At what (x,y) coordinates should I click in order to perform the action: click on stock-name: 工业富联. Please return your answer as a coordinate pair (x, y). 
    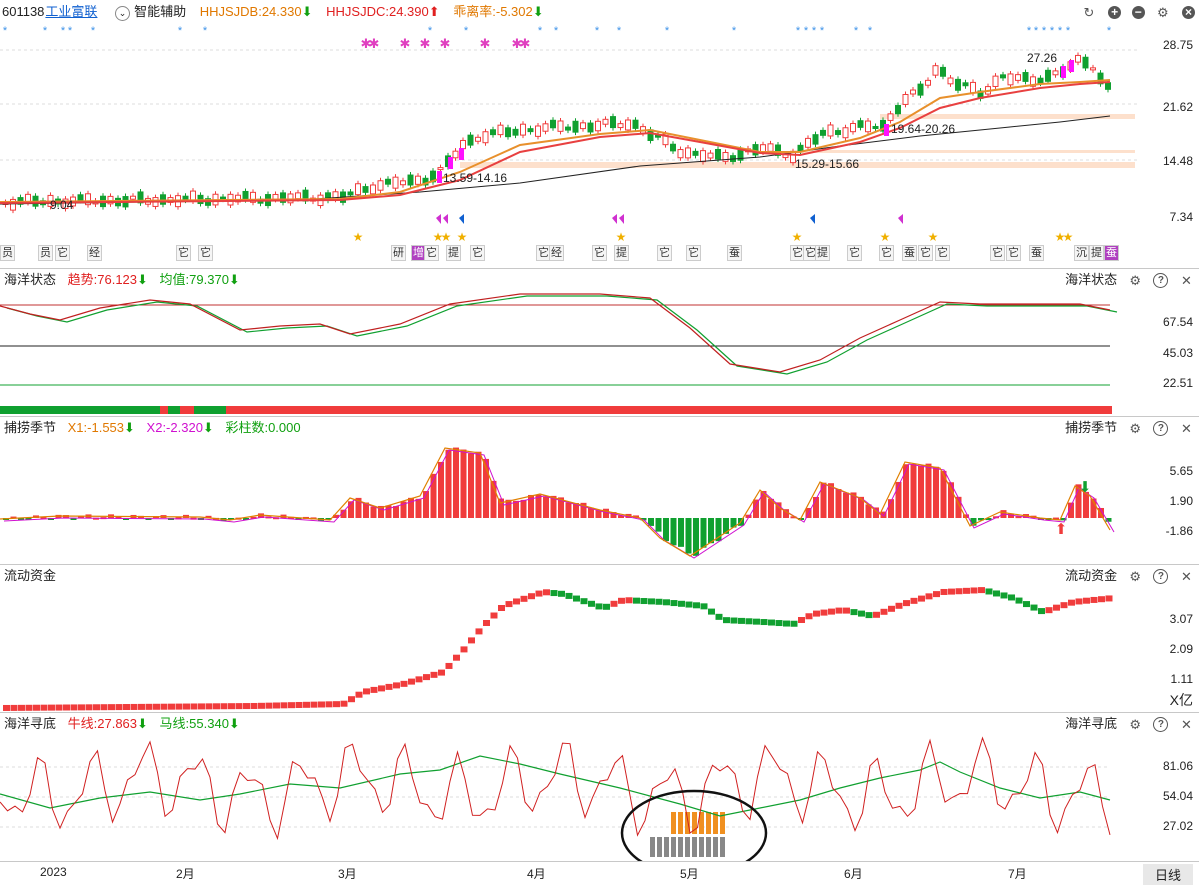
    Looking at the image, I should click on (71, 11).